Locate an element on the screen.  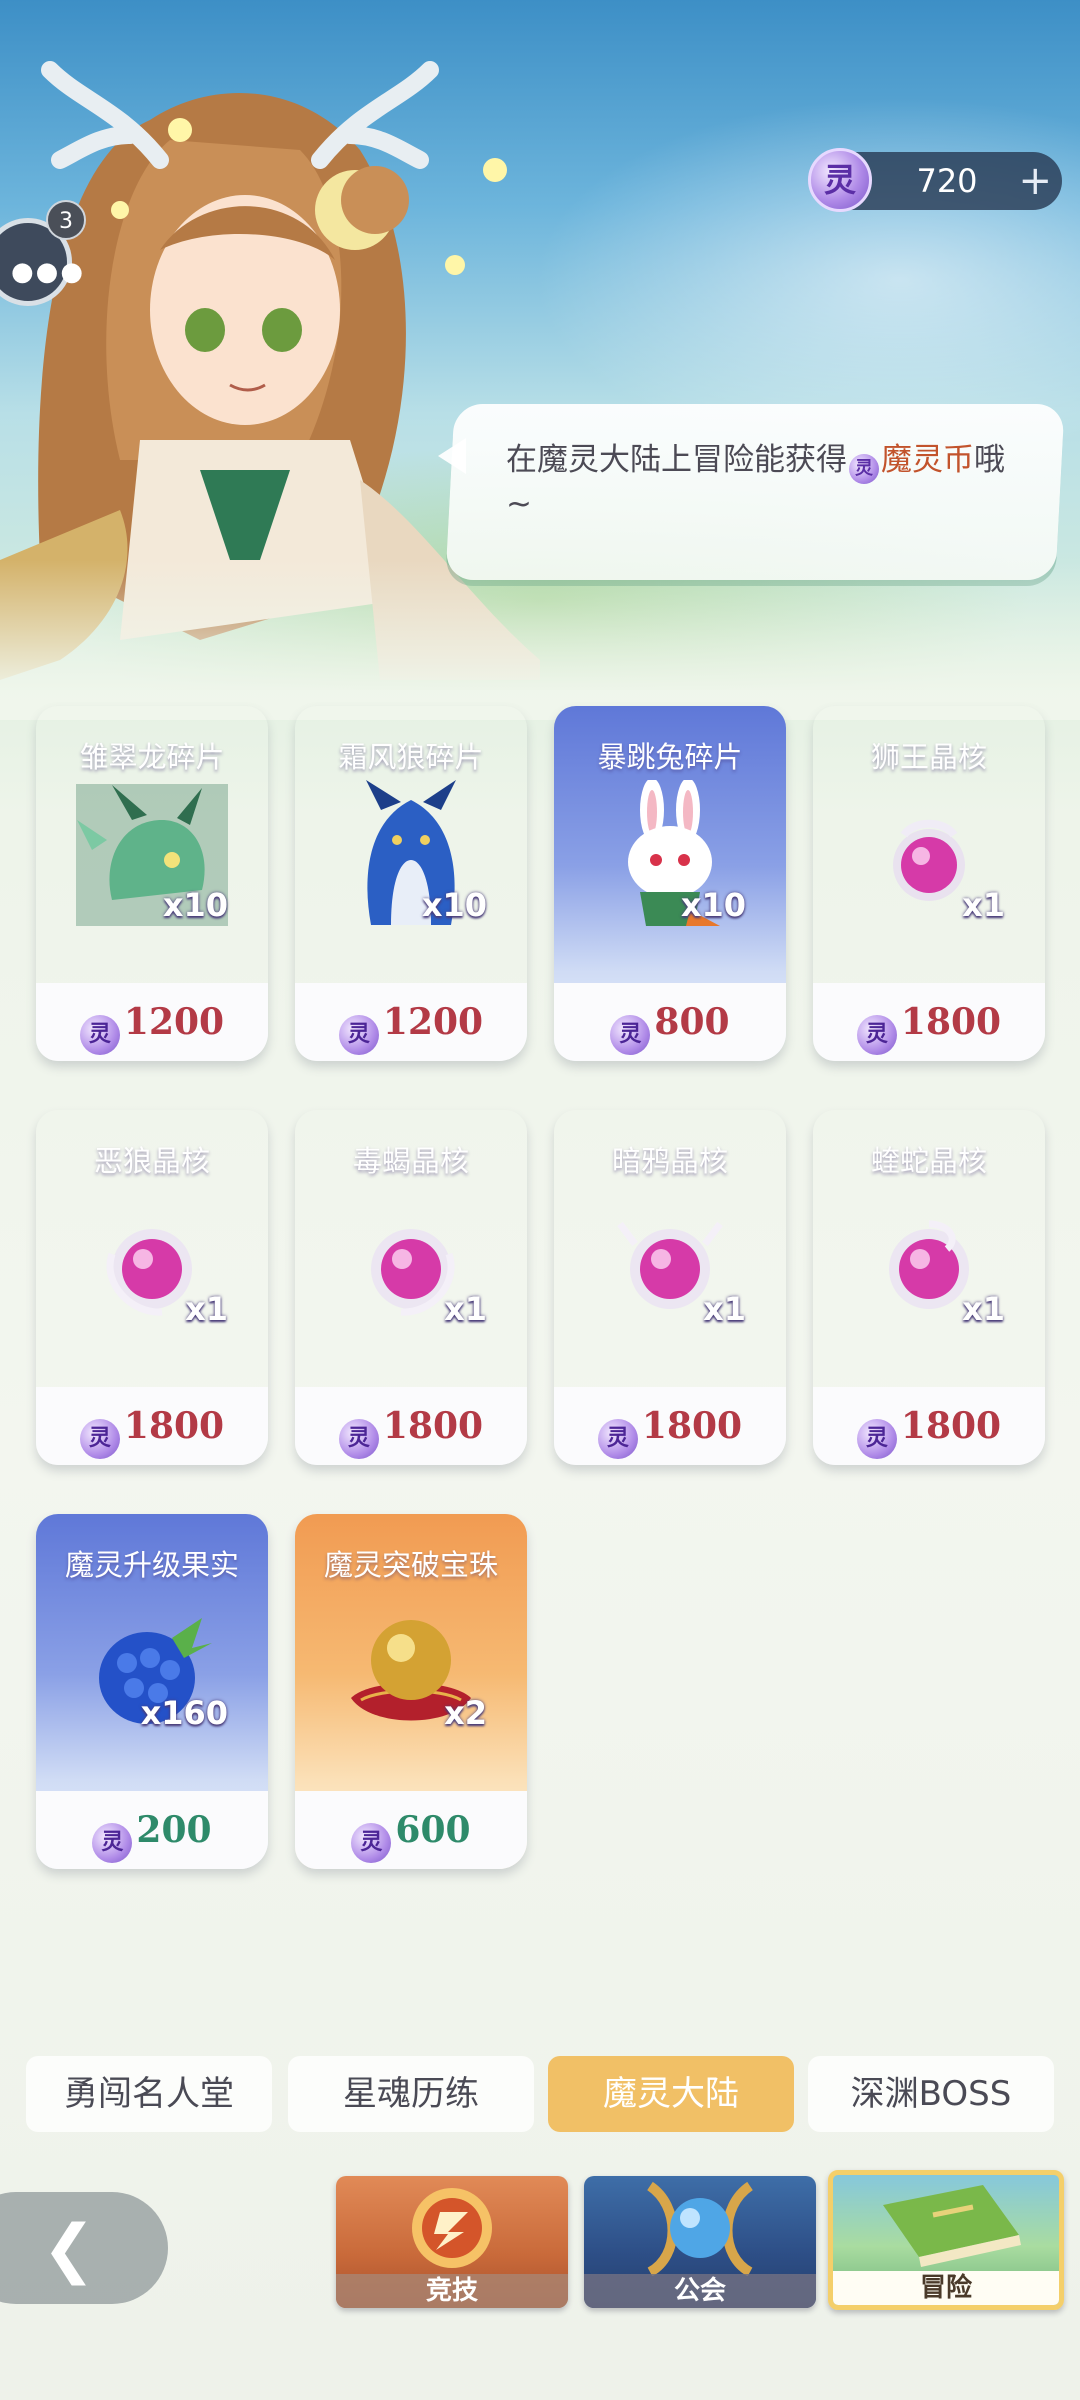
chat-icon: ●●● is located at coordinates (48, 272).